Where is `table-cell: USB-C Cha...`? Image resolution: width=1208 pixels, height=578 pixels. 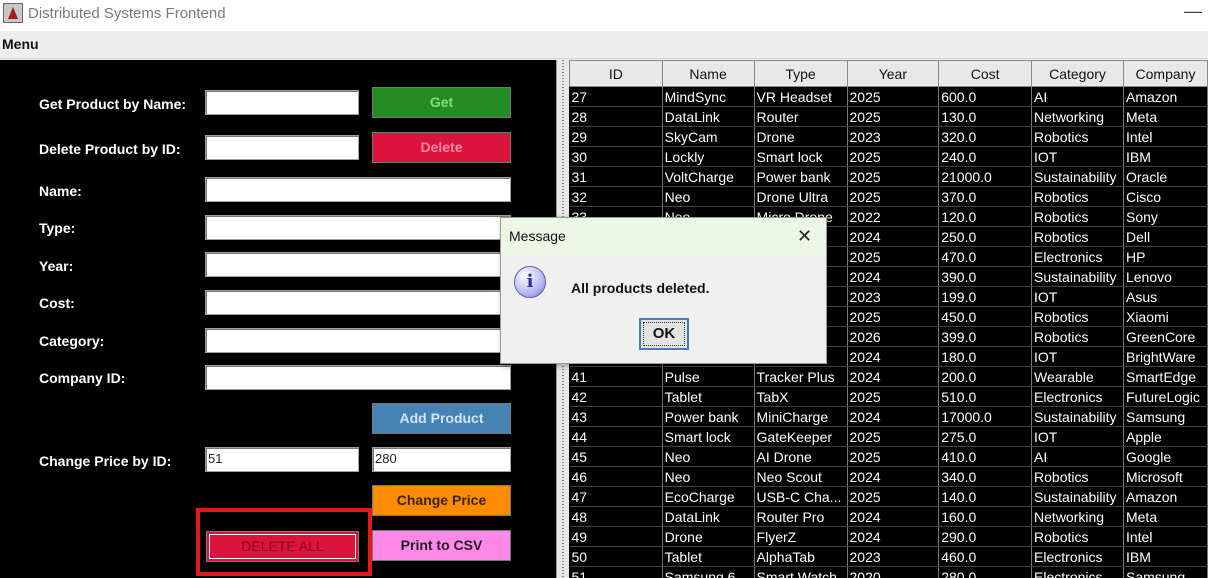 table-cell: USB-C Cha... is located at coordinates (801, 496).